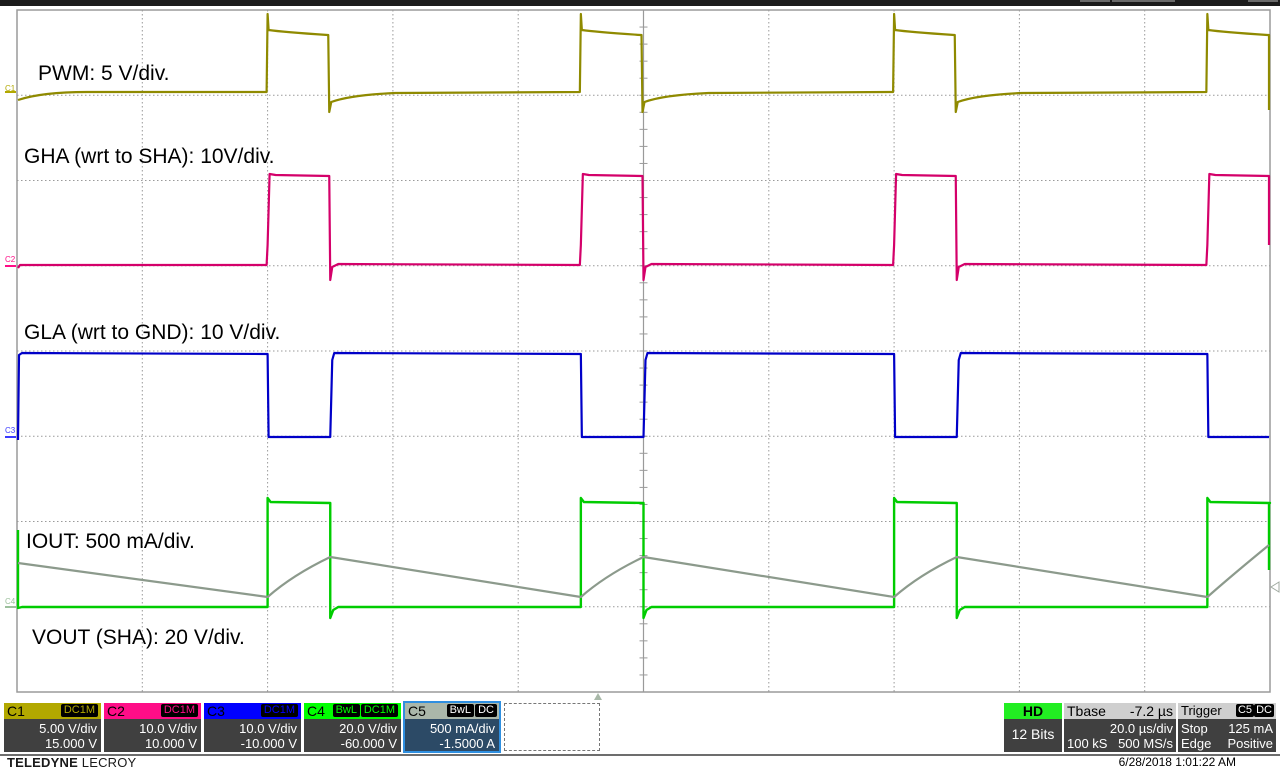 Image resolution: width=1280 pixels, height=771 pixels. Describe the element at coordinates (1087, 743) in the screenshot. I see `timebase-samples: 100 kS` at that location.